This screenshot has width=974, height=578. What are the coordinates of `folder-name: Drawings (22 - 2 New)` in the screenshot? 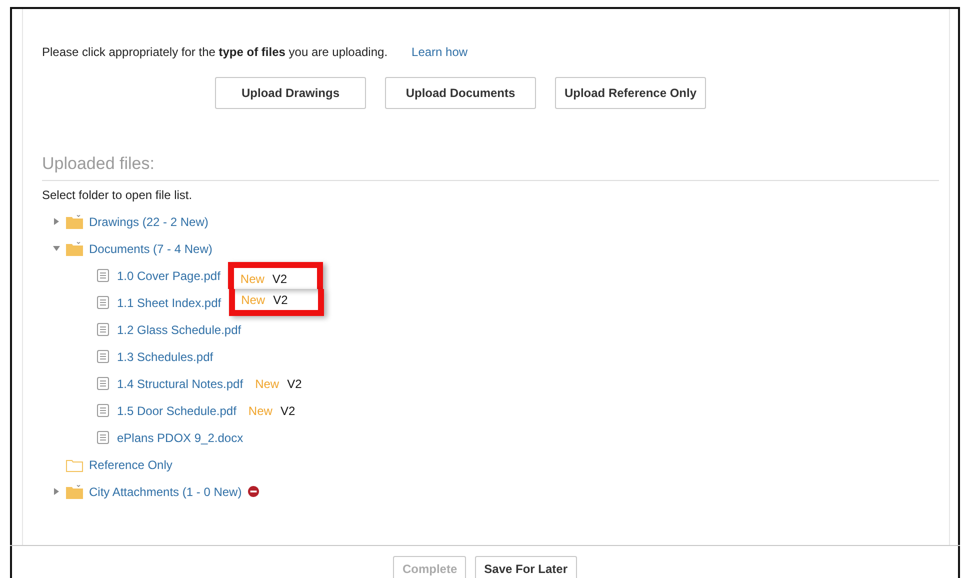 It's located at (148, 221).